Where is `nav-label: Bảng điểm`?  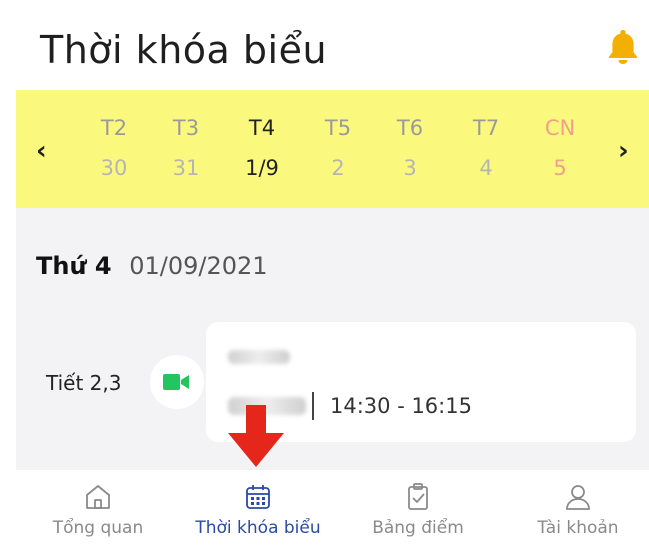
nav-label: Bảng điểm is located at coordinates (418, 528).